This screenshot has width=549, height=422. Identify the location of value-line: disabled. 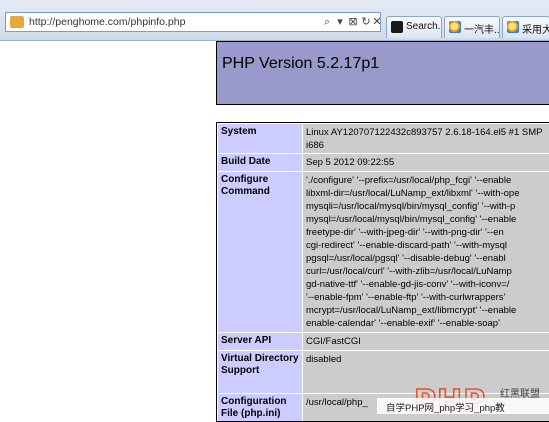
(324, 359).